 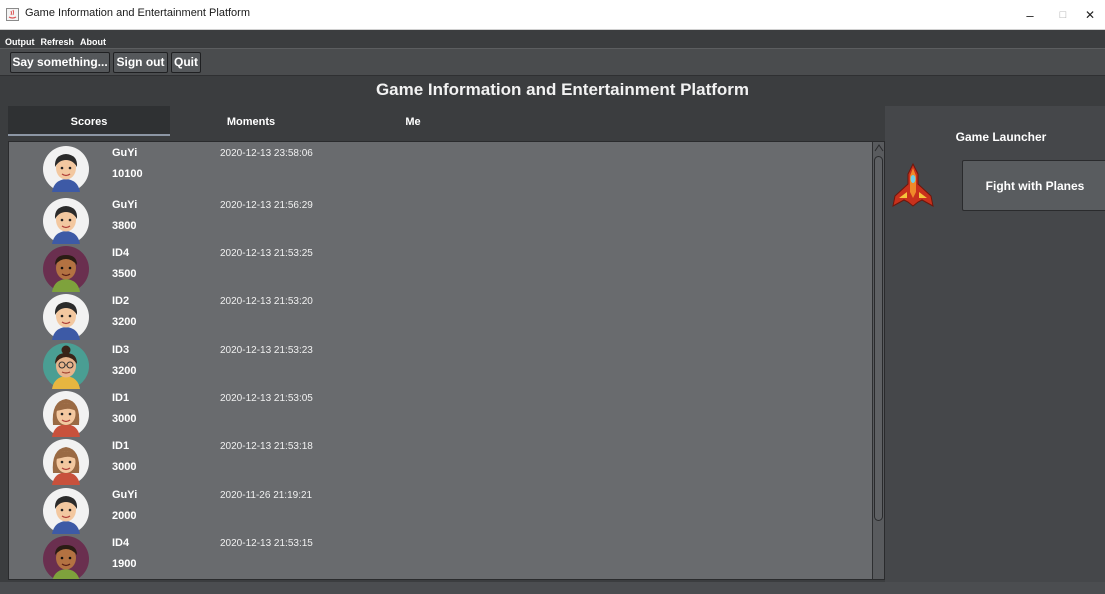 What do you see at coordinates (266, 446) in the screenshot?
I see `score-timestamp: 2020-12-13 21:53:18` at bounding box center [266, 446].